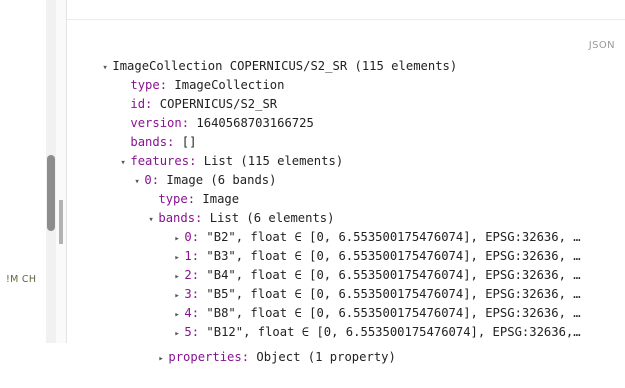  Describe the element at coordinates (163, 359) in the screenshot. I see `expand-toggle-icon: ▸` at that location.